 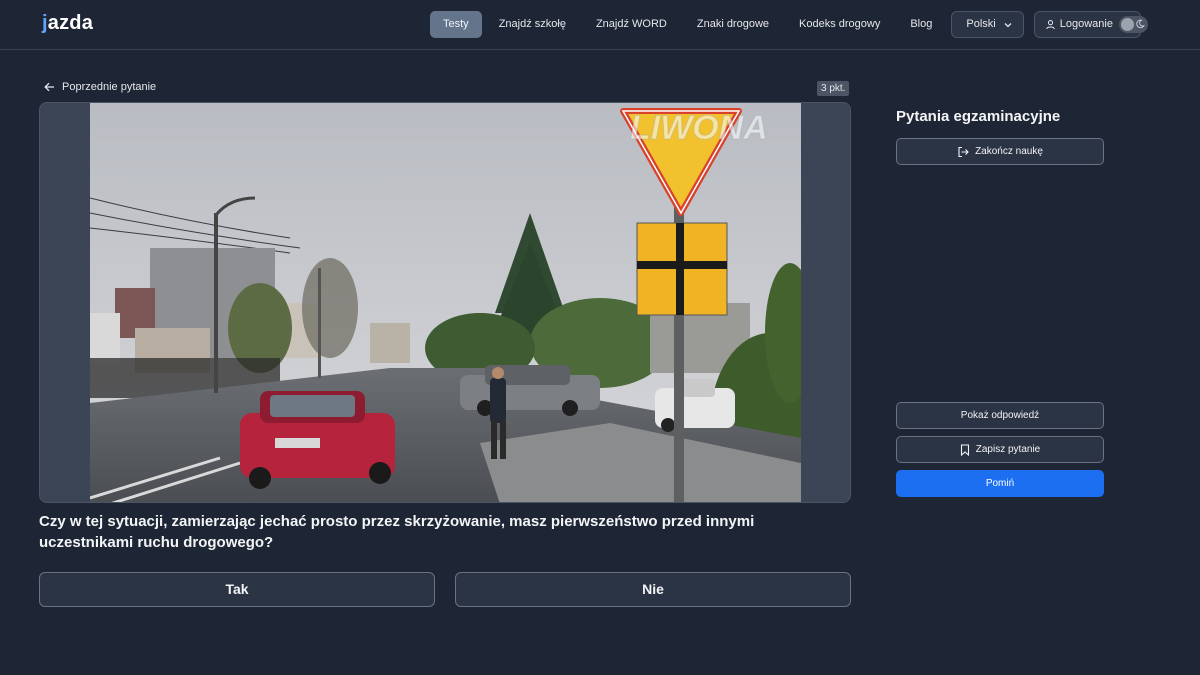 I want to click on skip-button: Pomiń, so click(x=1000, y=483).